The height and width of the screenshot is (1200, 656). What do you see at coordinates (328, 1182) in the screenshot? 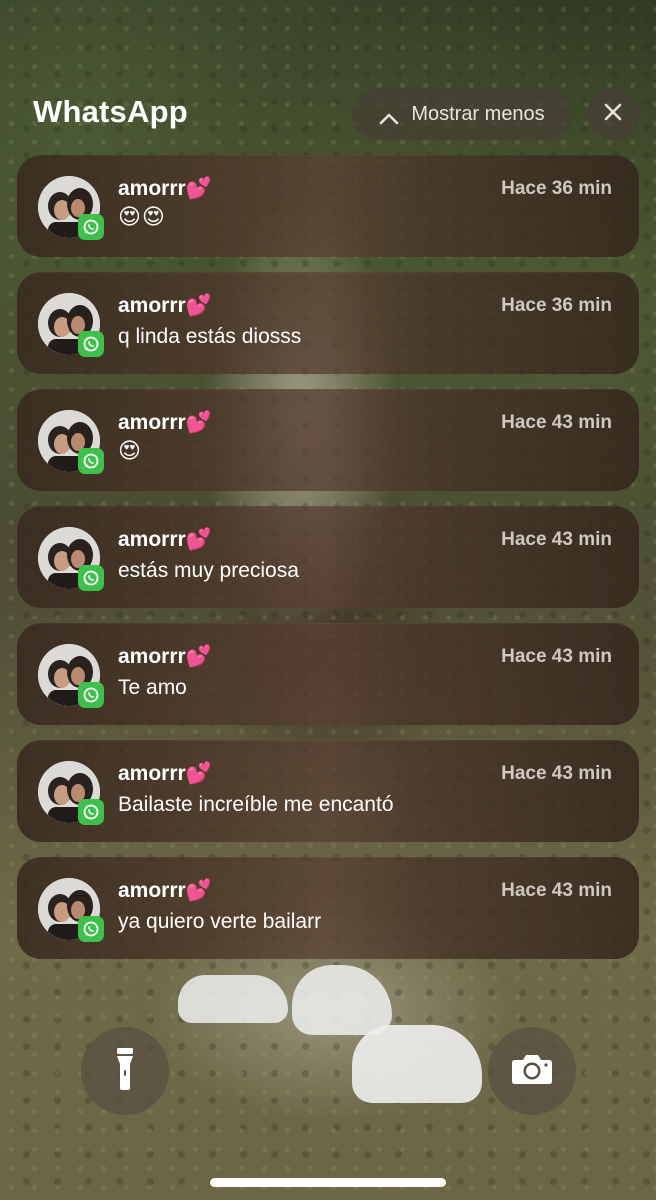
I see `home-indicator` at bounding box center [328, 1182].